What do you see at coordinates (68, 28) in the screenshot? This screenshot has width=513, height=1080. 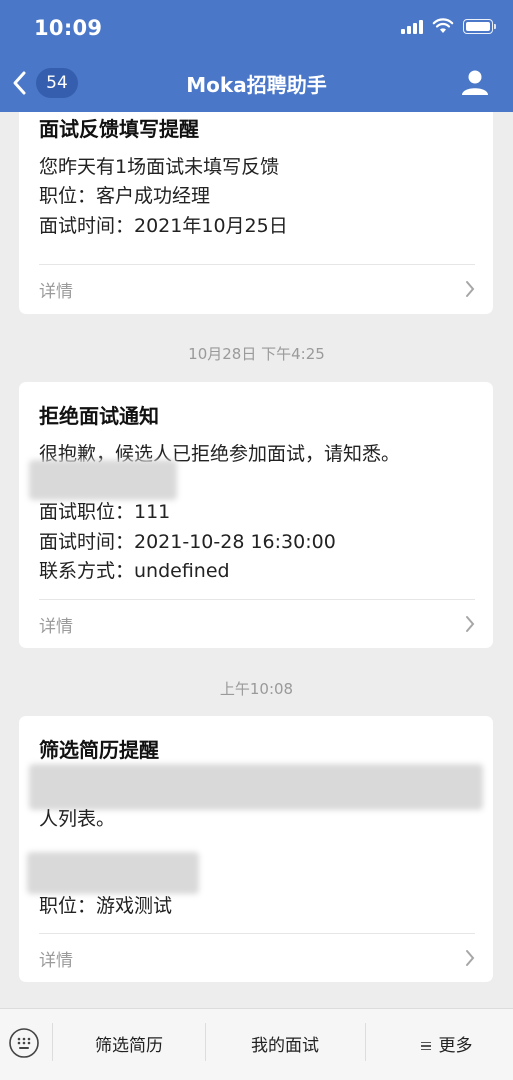 I see `status-time: 10:09` at bounding box center [68, 28].